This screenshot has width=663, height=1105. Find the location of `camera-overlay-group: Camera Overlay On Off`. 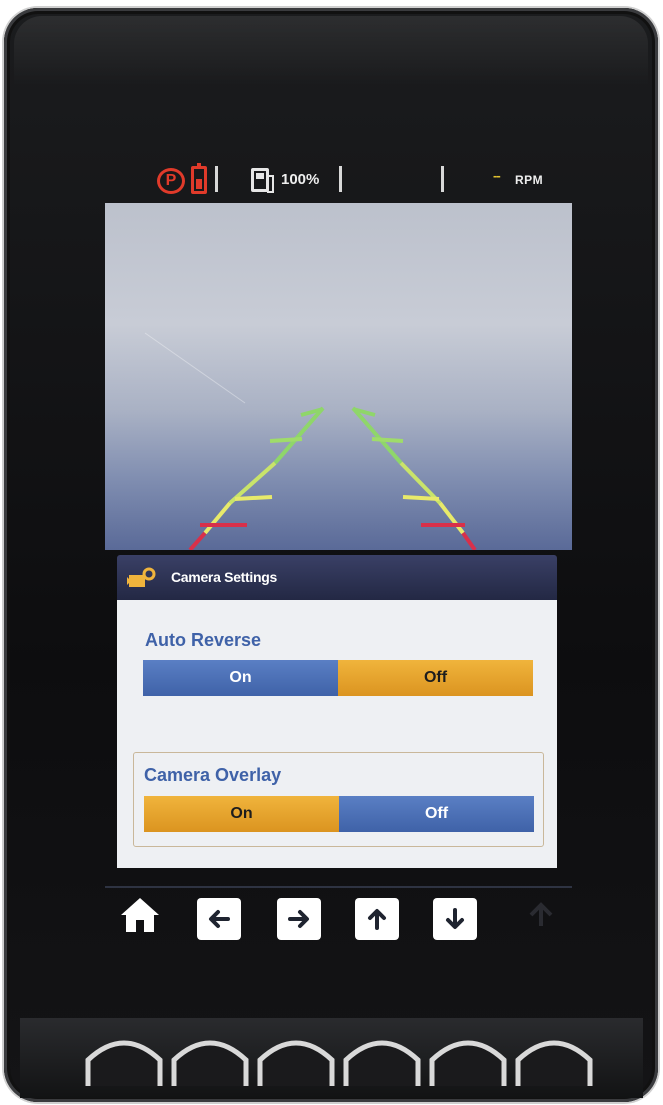

camera-overlay-group: Camera Overlay On Off is located at coordinates (338, 799).